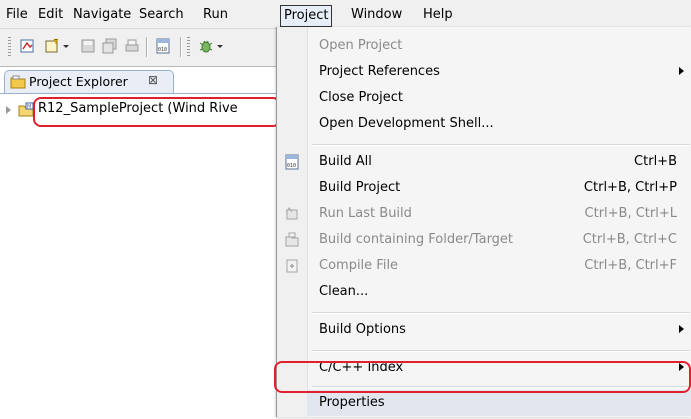  What do you see at coordinates (482, 377) in the screenshot?
I see `callout-highlight-properties` at bounding box center [482, 377].